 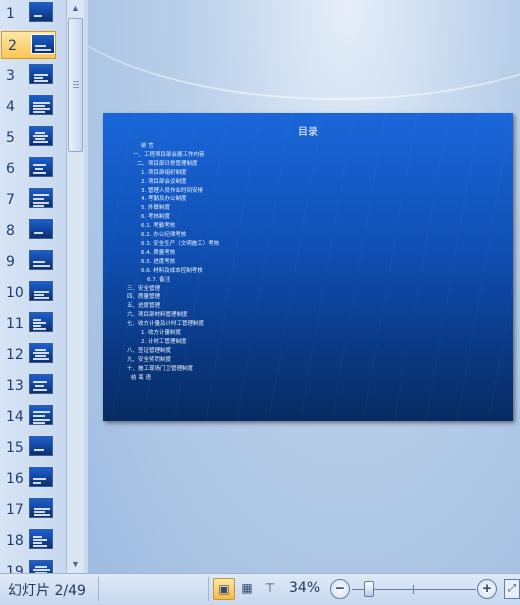 I want to click on slide-thumbnail: 4, so click(x=33, y=107).